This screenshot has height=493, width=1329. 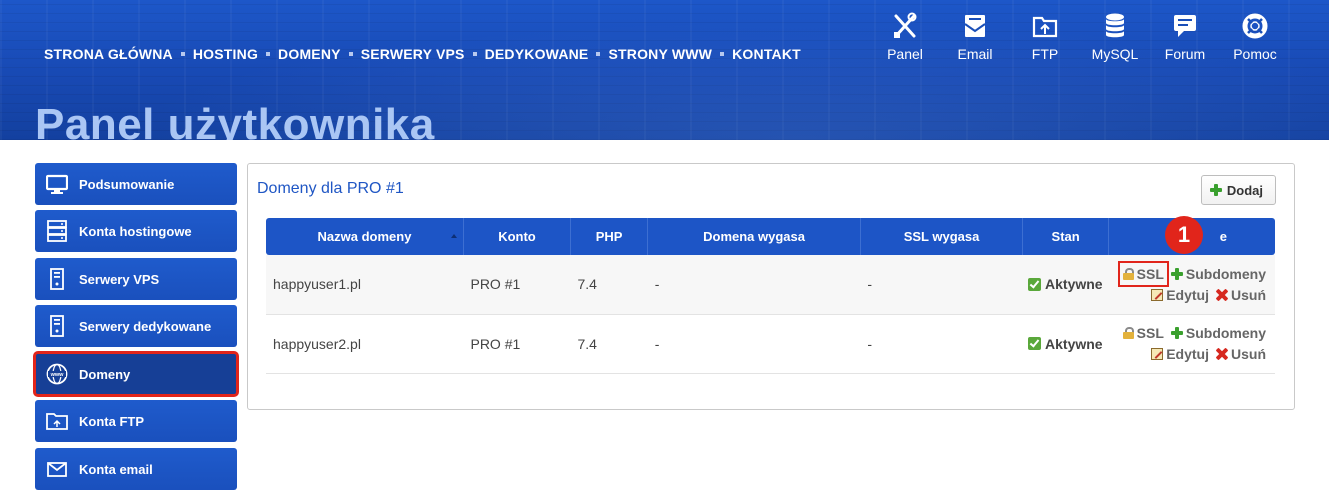 I want to click on sidebar-item-domains: www Domeny, so click(x=136, y=374).